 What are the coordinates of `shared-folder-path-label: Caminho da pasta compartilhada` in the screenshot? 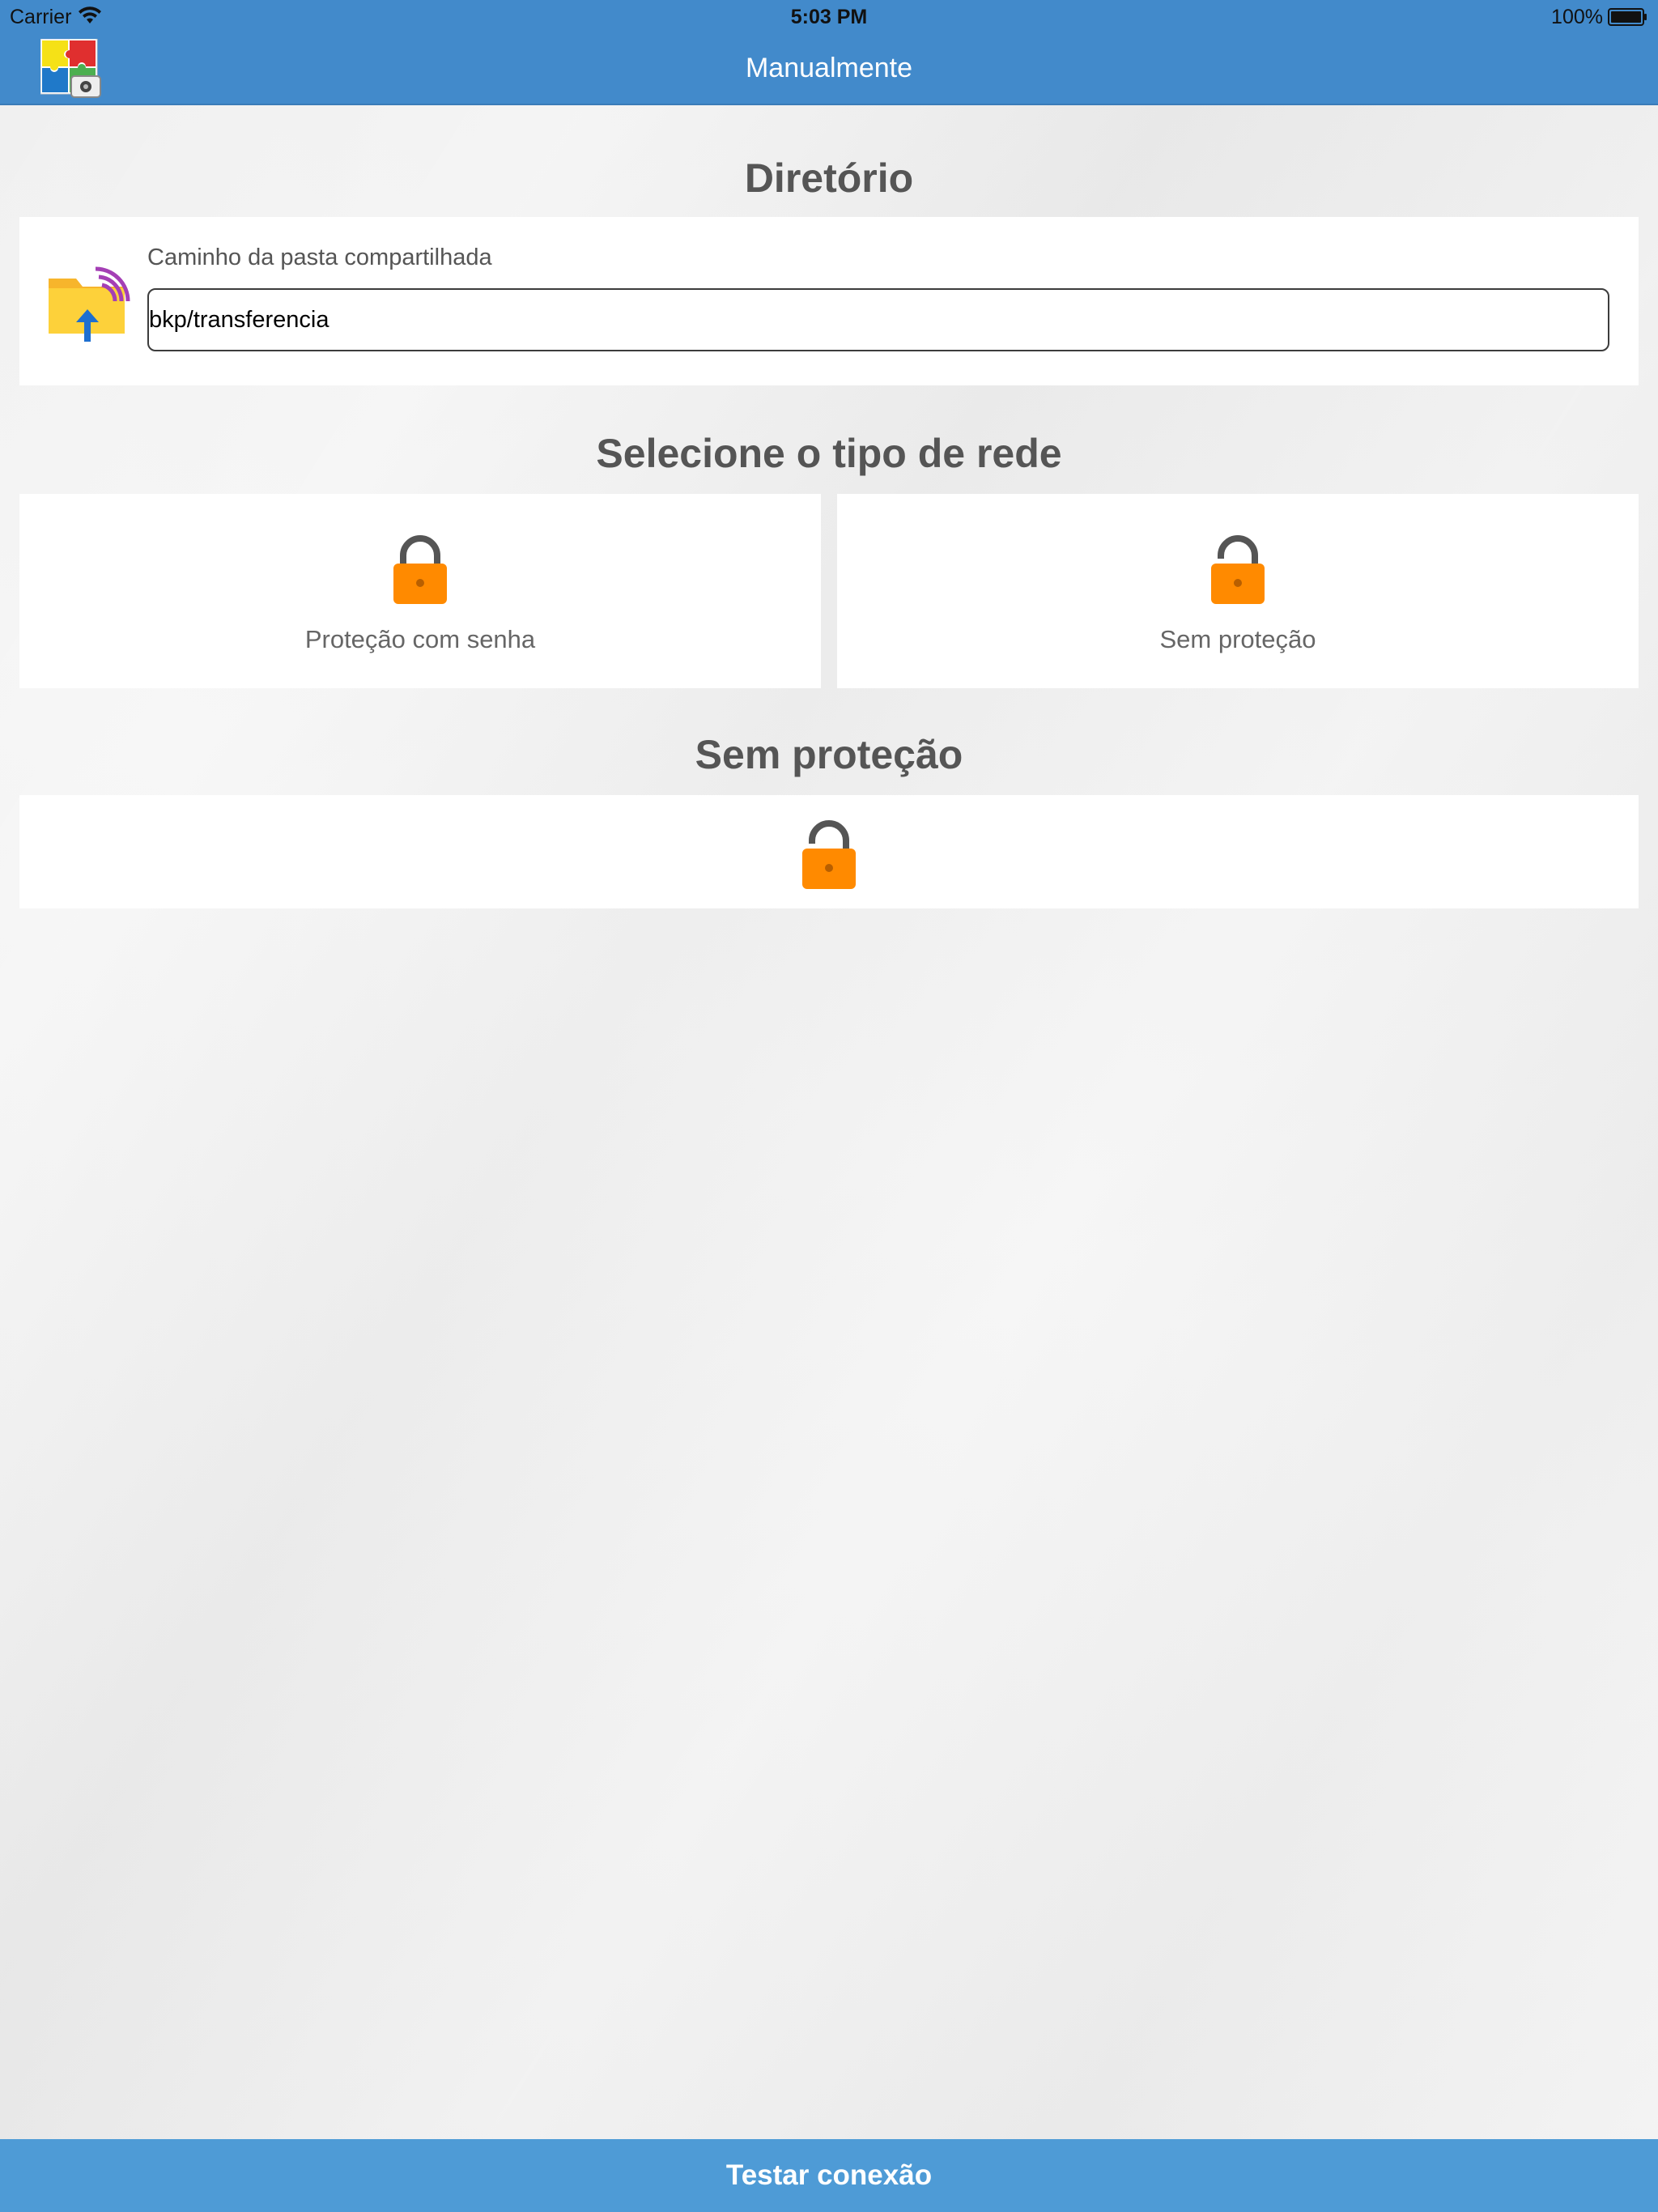 It's located at (319, 257).